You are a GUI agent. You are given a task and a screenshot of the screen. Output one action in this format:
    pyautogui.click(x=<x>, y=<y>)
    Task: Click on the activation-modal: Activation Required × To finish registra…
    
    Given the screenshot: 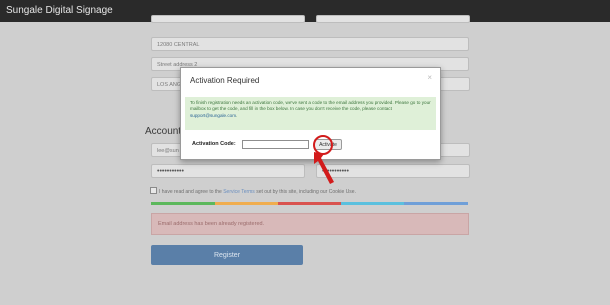 What is the action you would take?
    pyautogui.click(x=310, y=113)
    